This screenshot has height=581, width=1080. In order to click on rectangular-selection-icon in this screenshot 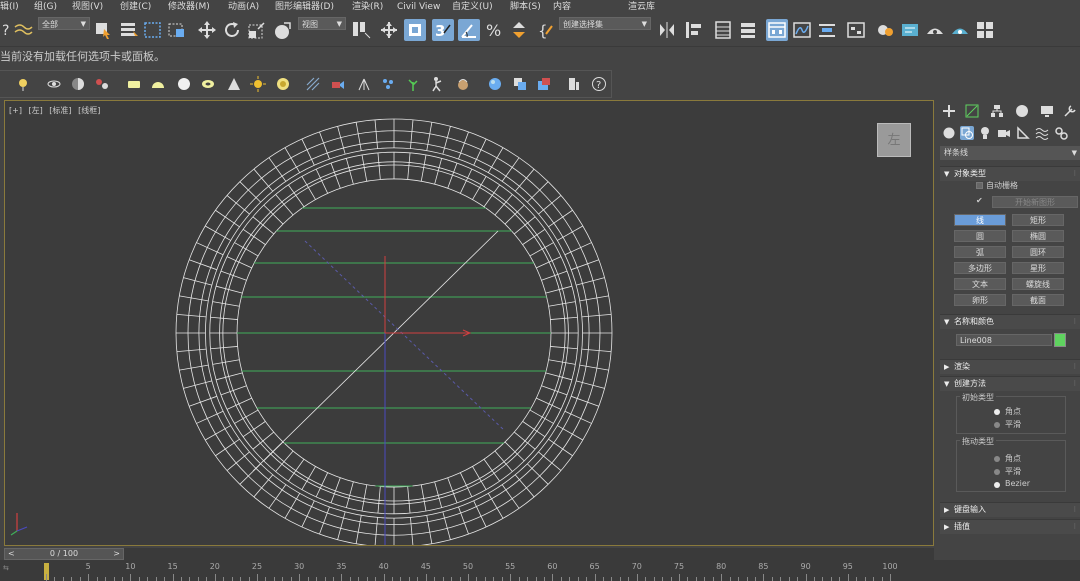, I will do `click(153, 30)`.